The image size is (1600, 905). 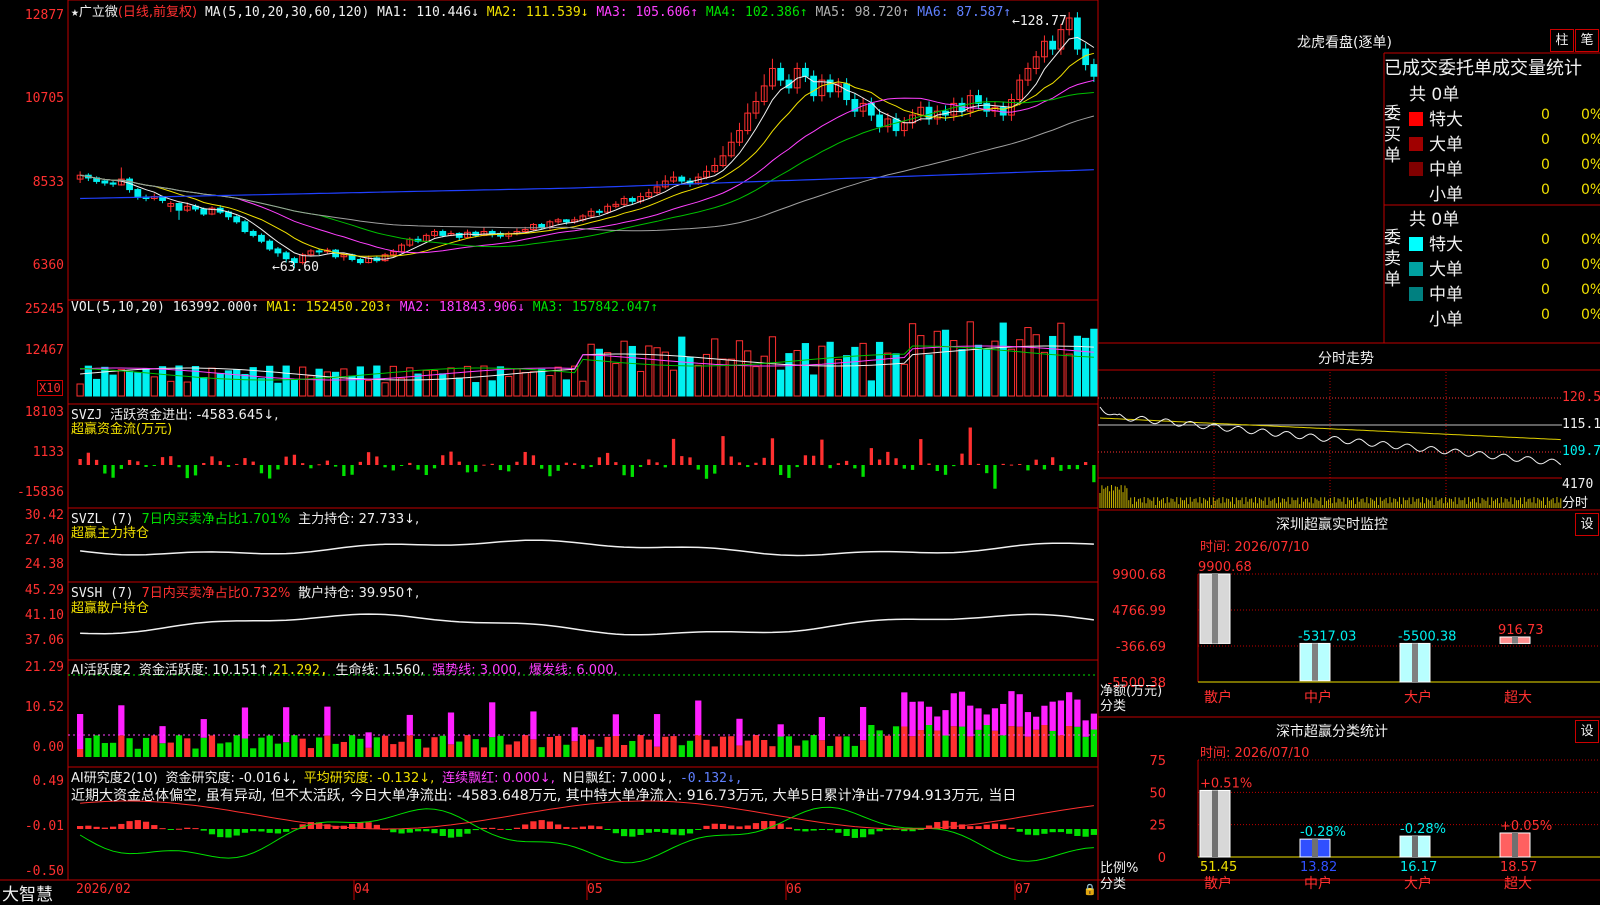 I want to click on color-swatch, so click(x=1416, y=119).